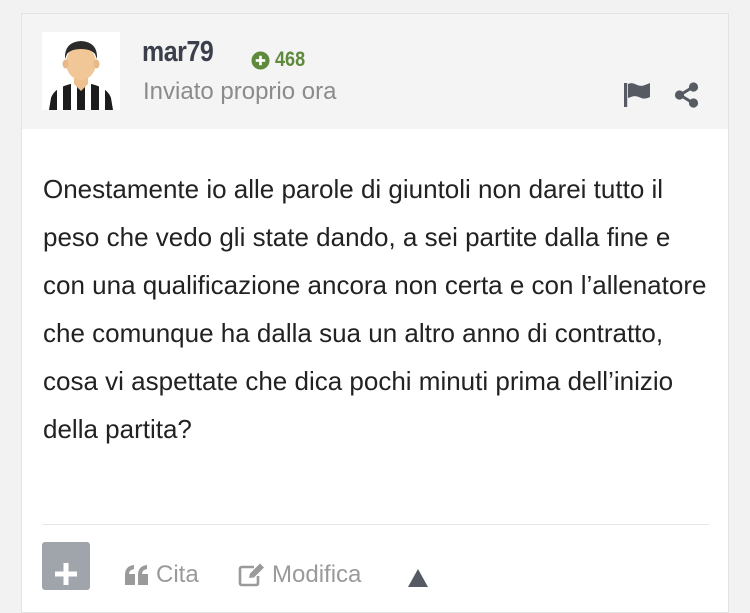 The image size is (750, 613). Describe the element at coordinates (375, 524) in the screenshot. I see `divider` at that location.